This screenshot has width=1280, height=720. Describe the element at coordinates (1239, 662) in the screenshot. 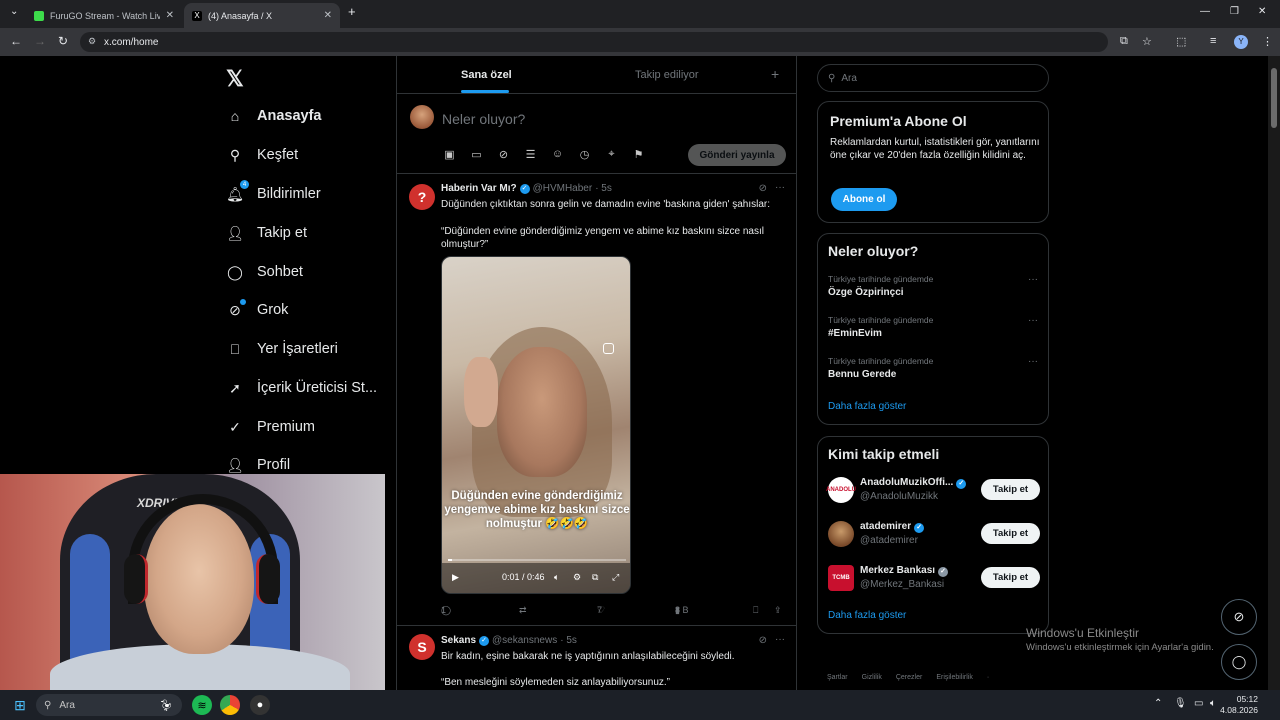

I see `messages-fab-icon: ◯` at that location.